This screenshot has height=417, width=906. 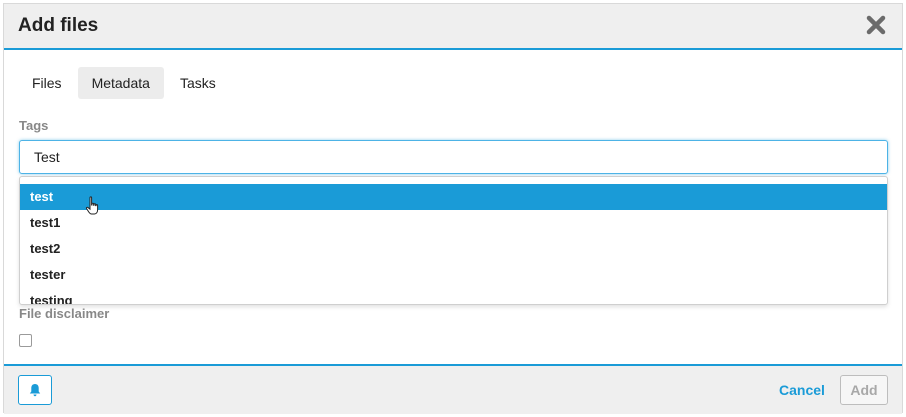 I want to click on tab-tasks: Tasks, so click(x=198, y=83).